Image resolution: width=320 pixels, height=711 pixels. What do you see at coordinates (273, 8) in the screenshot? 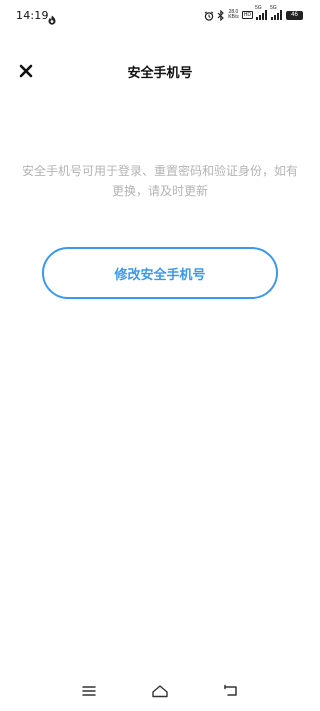
I see `sim2-network-label: 5G` at bounding box center [273, 8].